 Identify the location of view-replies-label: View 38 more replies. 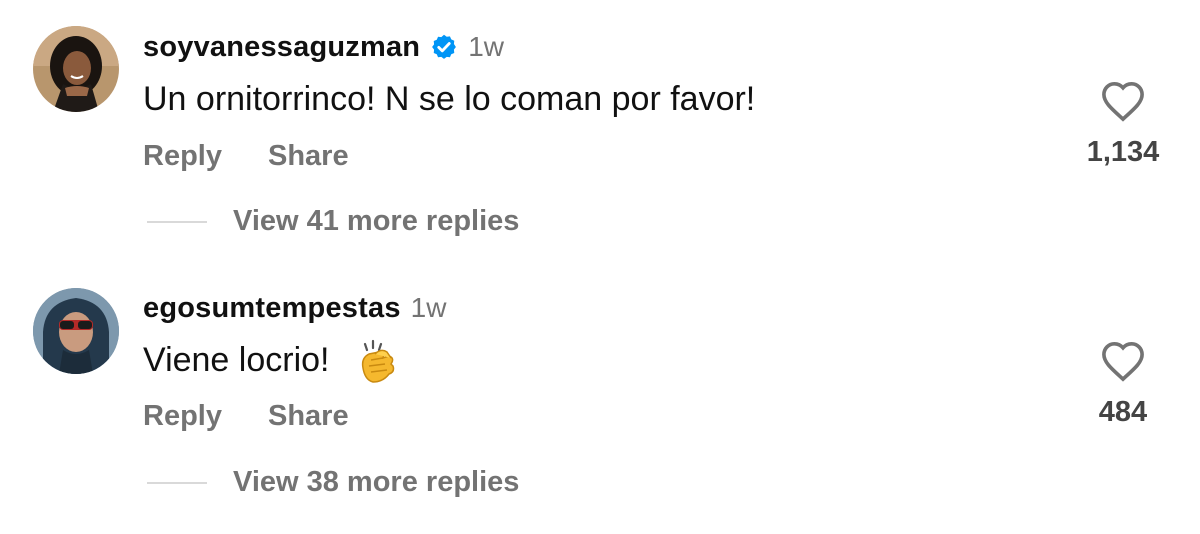
(376, 482).